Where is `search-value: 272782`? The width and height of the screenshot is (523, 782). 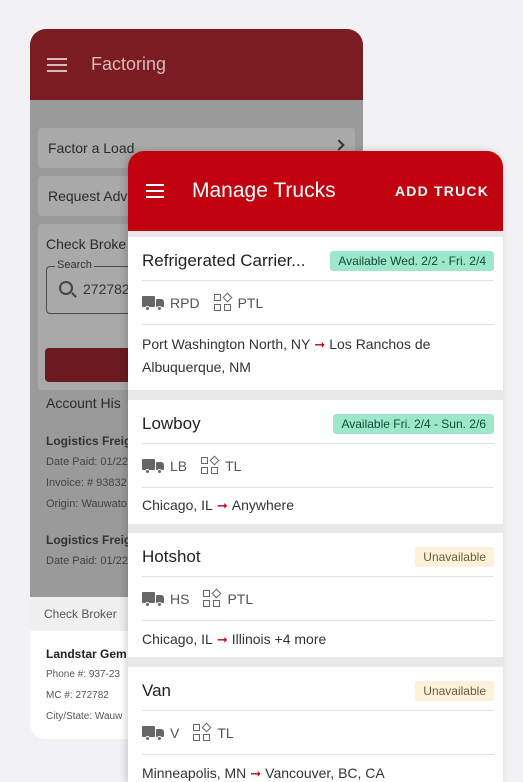
search-value: 272782 is located at coordinates (106, 289).